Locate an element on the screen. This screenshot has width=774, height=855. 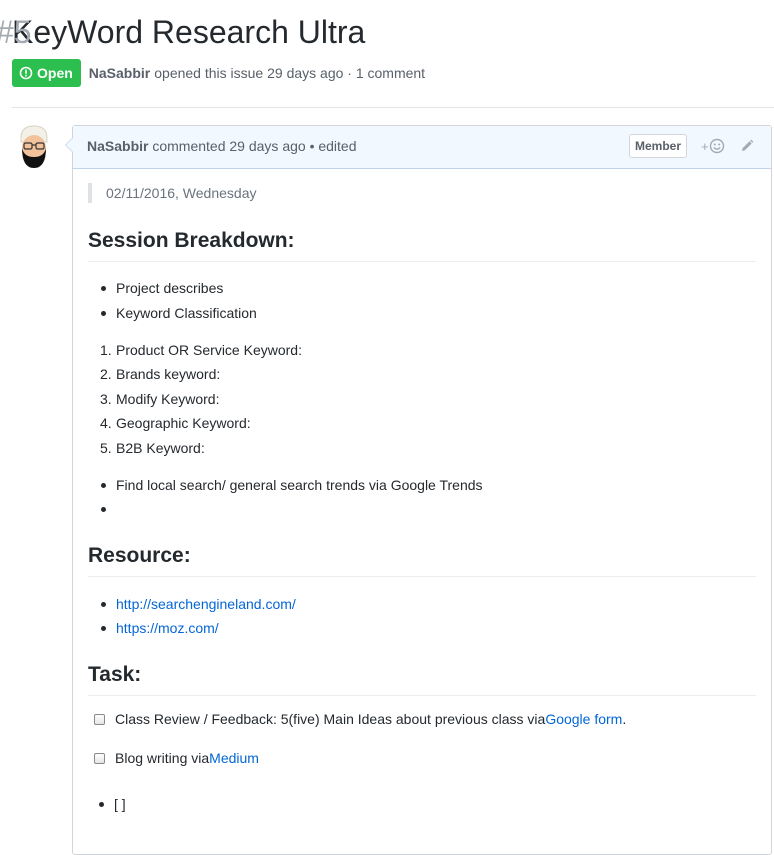
add-reaction-button: + is located at coordinates (713, 146).